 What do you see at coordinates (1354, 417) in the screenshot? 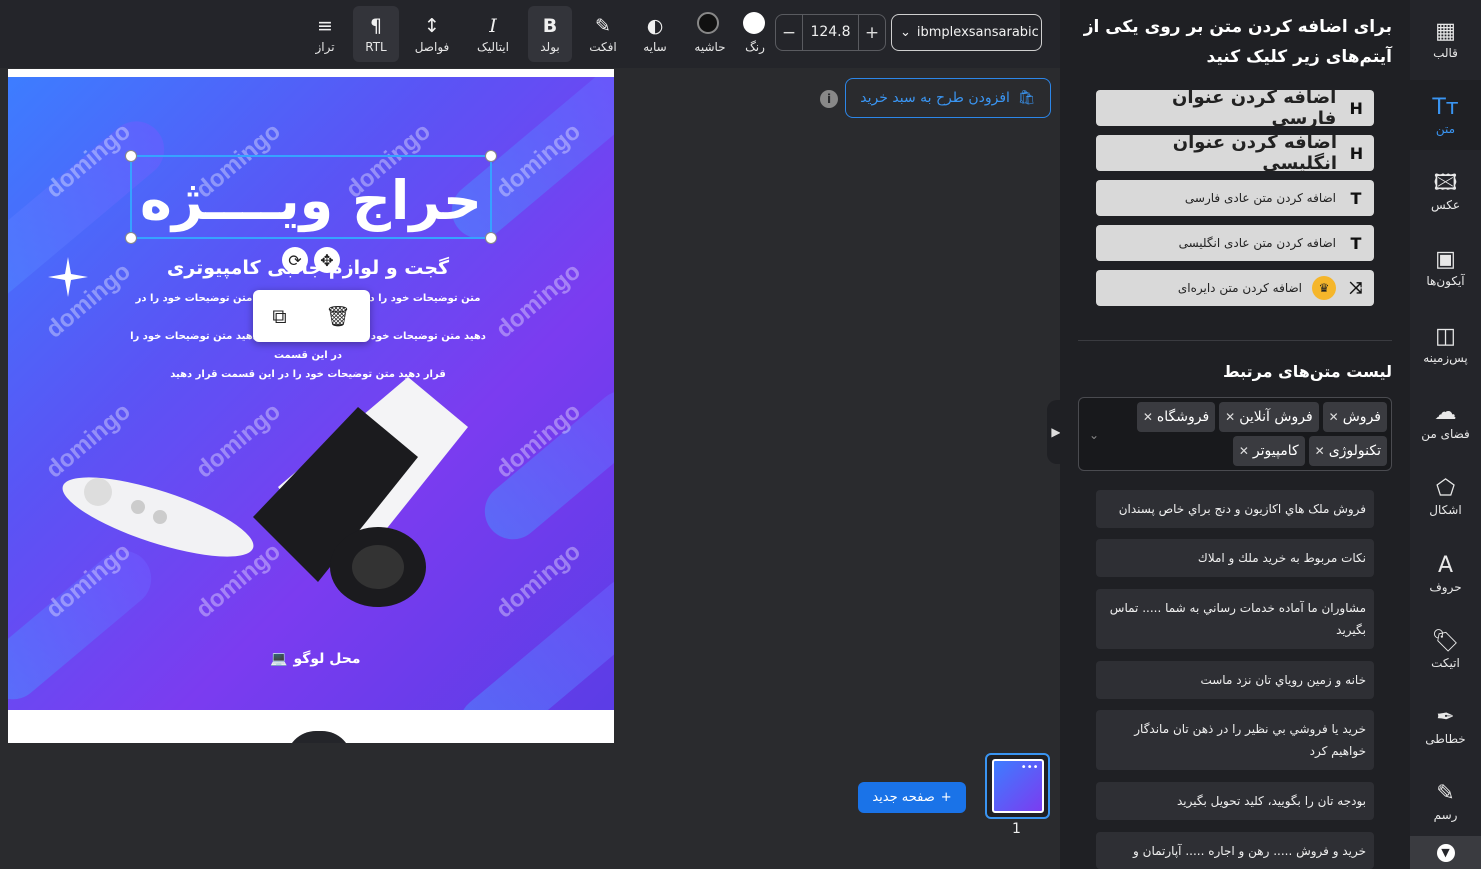
I see `tag-chip: فروش ✕` at bounding box center [1354, 417].